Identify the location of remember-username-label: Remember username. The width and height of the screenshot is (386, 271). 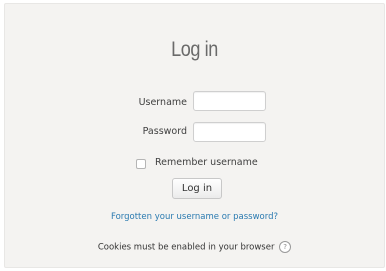
(206, 162).